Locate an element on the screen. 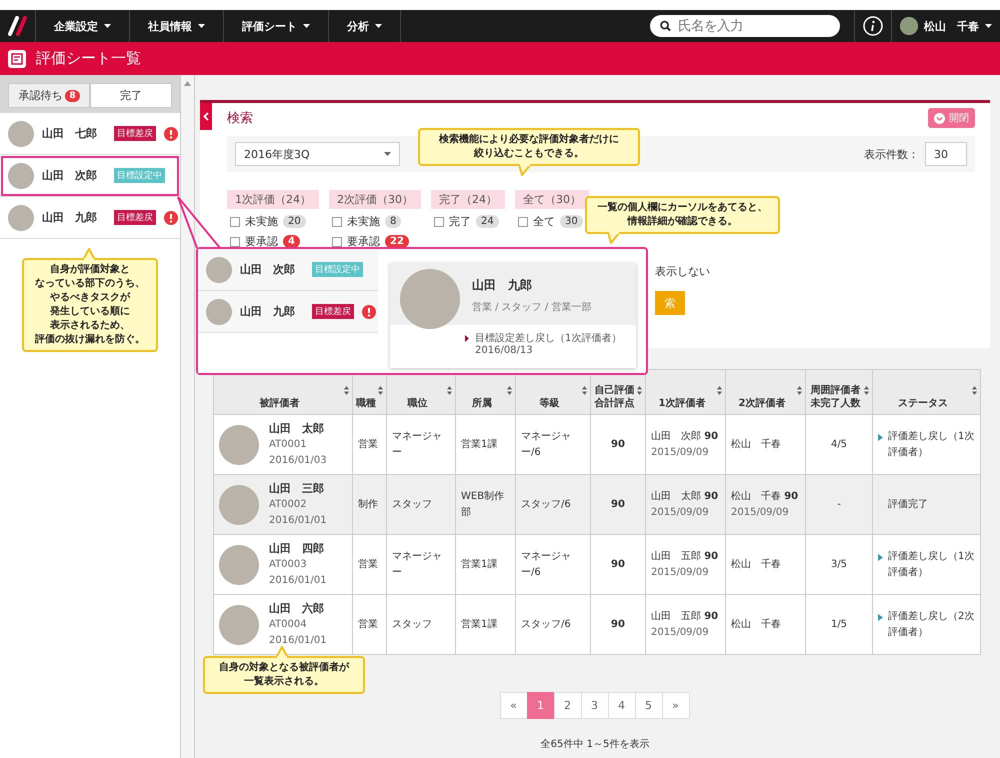 This screenshot has width=1000, height=758. person-name: 山田 三郎 is located at coordinates (298, 489).